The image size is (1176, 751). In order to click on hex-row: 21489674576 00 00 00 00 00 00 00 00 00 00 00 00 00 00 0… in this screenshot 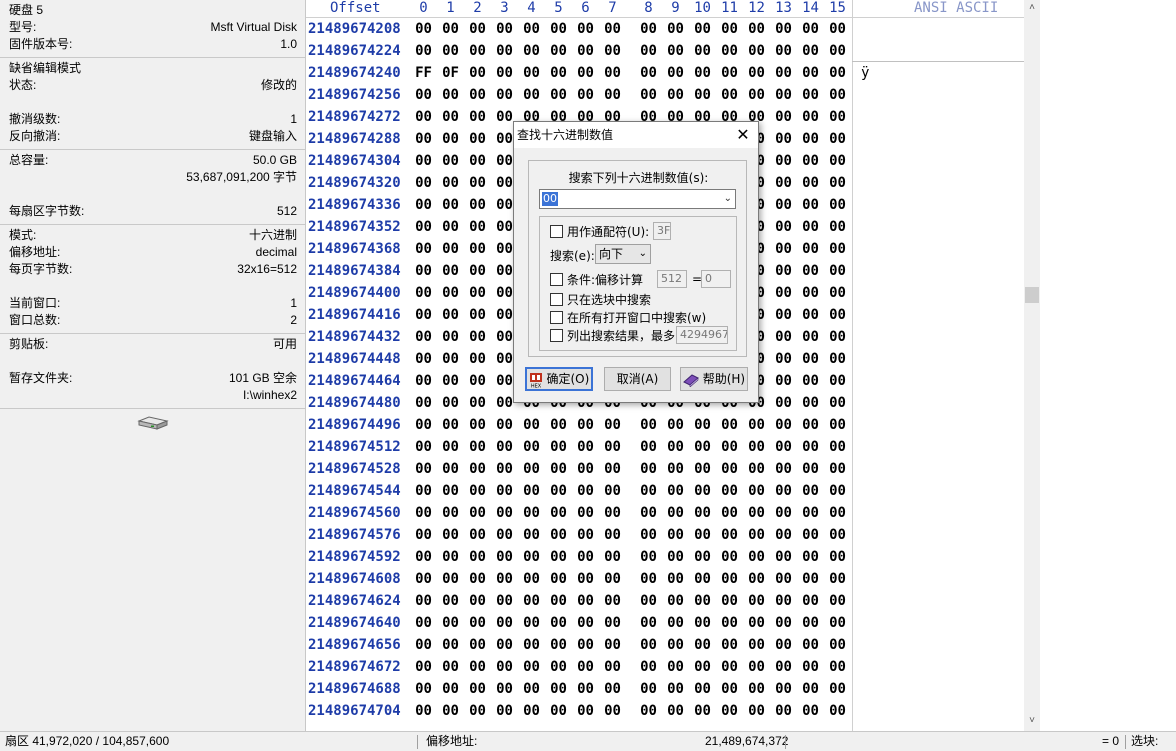, I will do `click(665, 535)`.